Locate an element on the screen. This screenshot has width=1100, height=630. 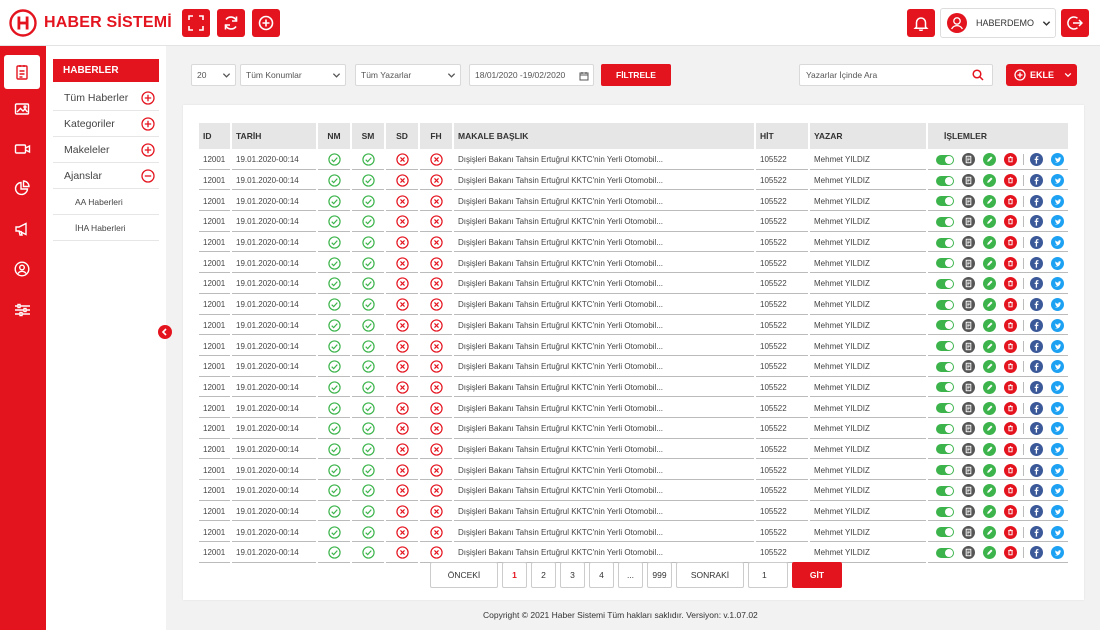
search-input is located at coordinates (880, 75).